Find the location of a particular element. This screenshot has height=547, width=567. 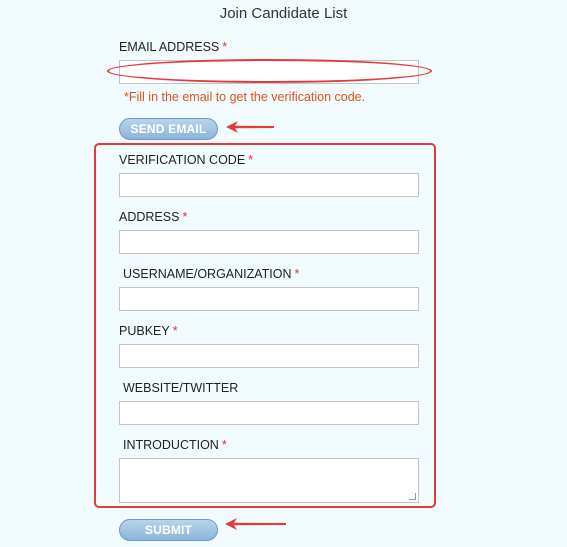

introduction-label-text: INTRODUCTION is located at coordinates (171, 445).